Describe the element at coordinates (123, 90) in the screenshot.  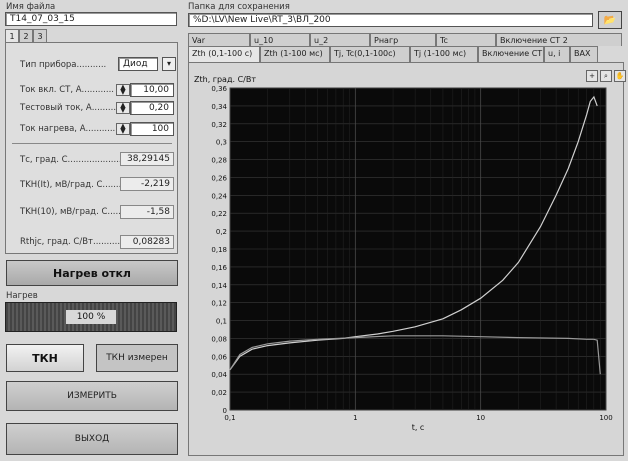
I see `switch-current-stepper-icon: ▲ ▼` at that location.